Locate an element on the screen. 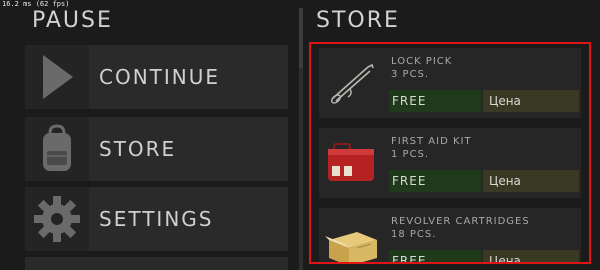 This screenshot has width=600, height=270. ammo-box-icon is located at coordinates (352, 236).